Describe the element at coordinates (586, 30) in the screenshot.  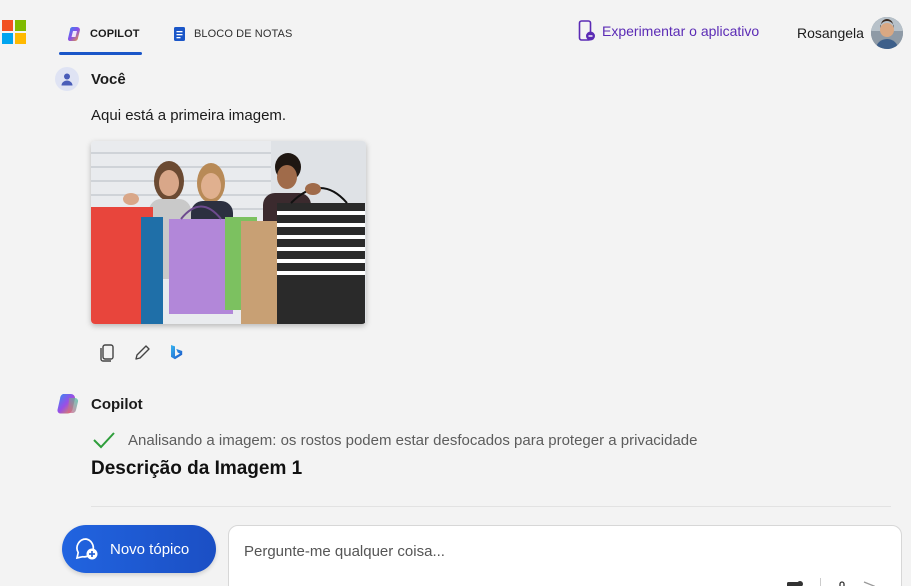
I see `phone-app-icon` at that location.